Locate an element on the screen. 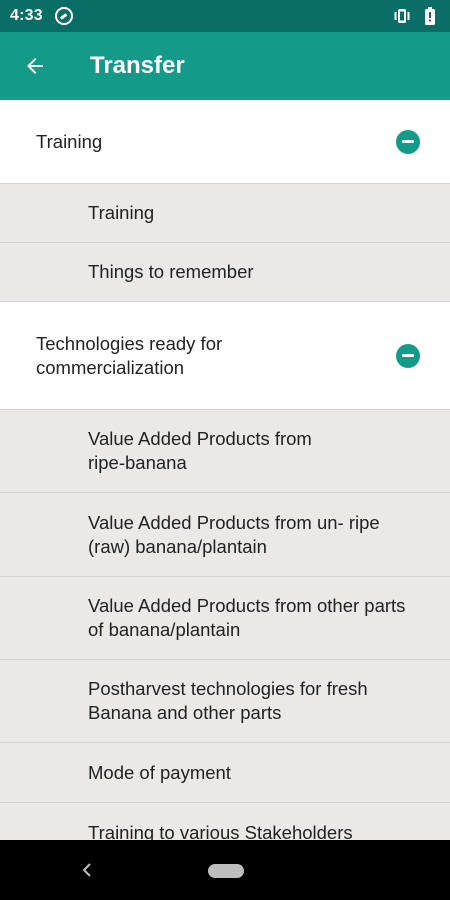  list-item-label: Mode of payment is located at coordinates (159, 772).